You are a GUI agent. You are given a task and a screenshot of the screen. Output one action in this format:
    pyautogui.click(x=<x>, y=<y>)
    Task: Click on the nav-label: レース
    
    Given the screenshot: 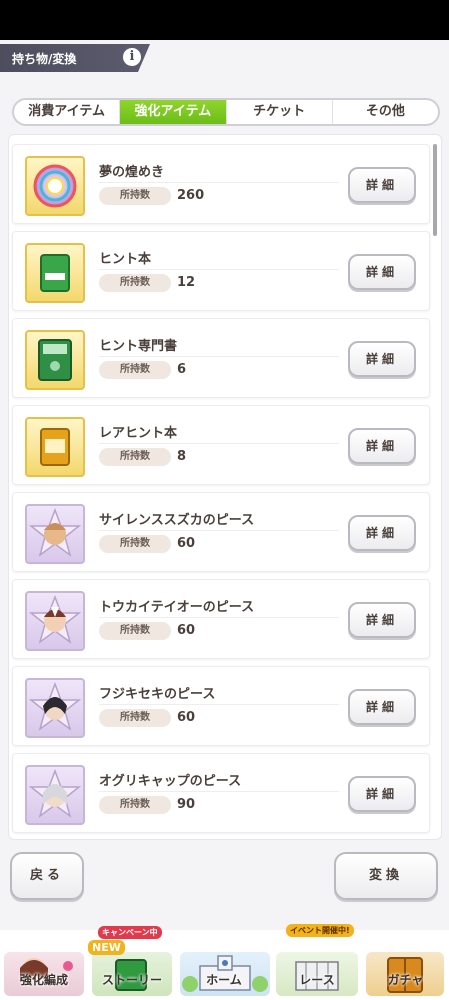 What is the action you would take?
    pyautogui.click(x=317, y=980)
    